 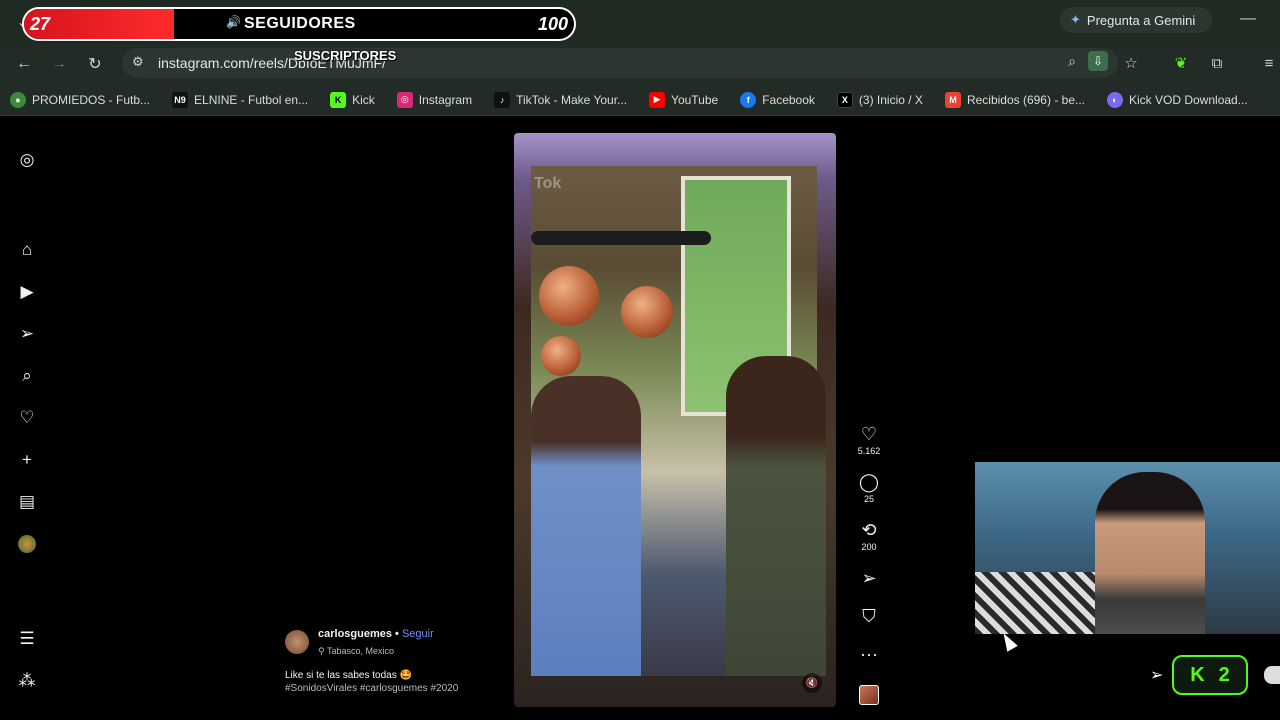 What do you see at coordinates (1098, 61) in the screenshot?
I see `install-app-icon: ⇩` at bounding box center [1098, 61].